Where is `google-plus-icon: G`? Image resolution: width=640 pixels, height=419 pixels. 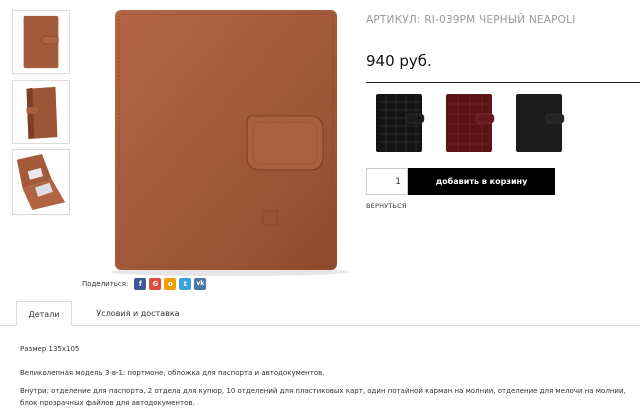 google-plus-icon: G is located at coordinates (155, 284).